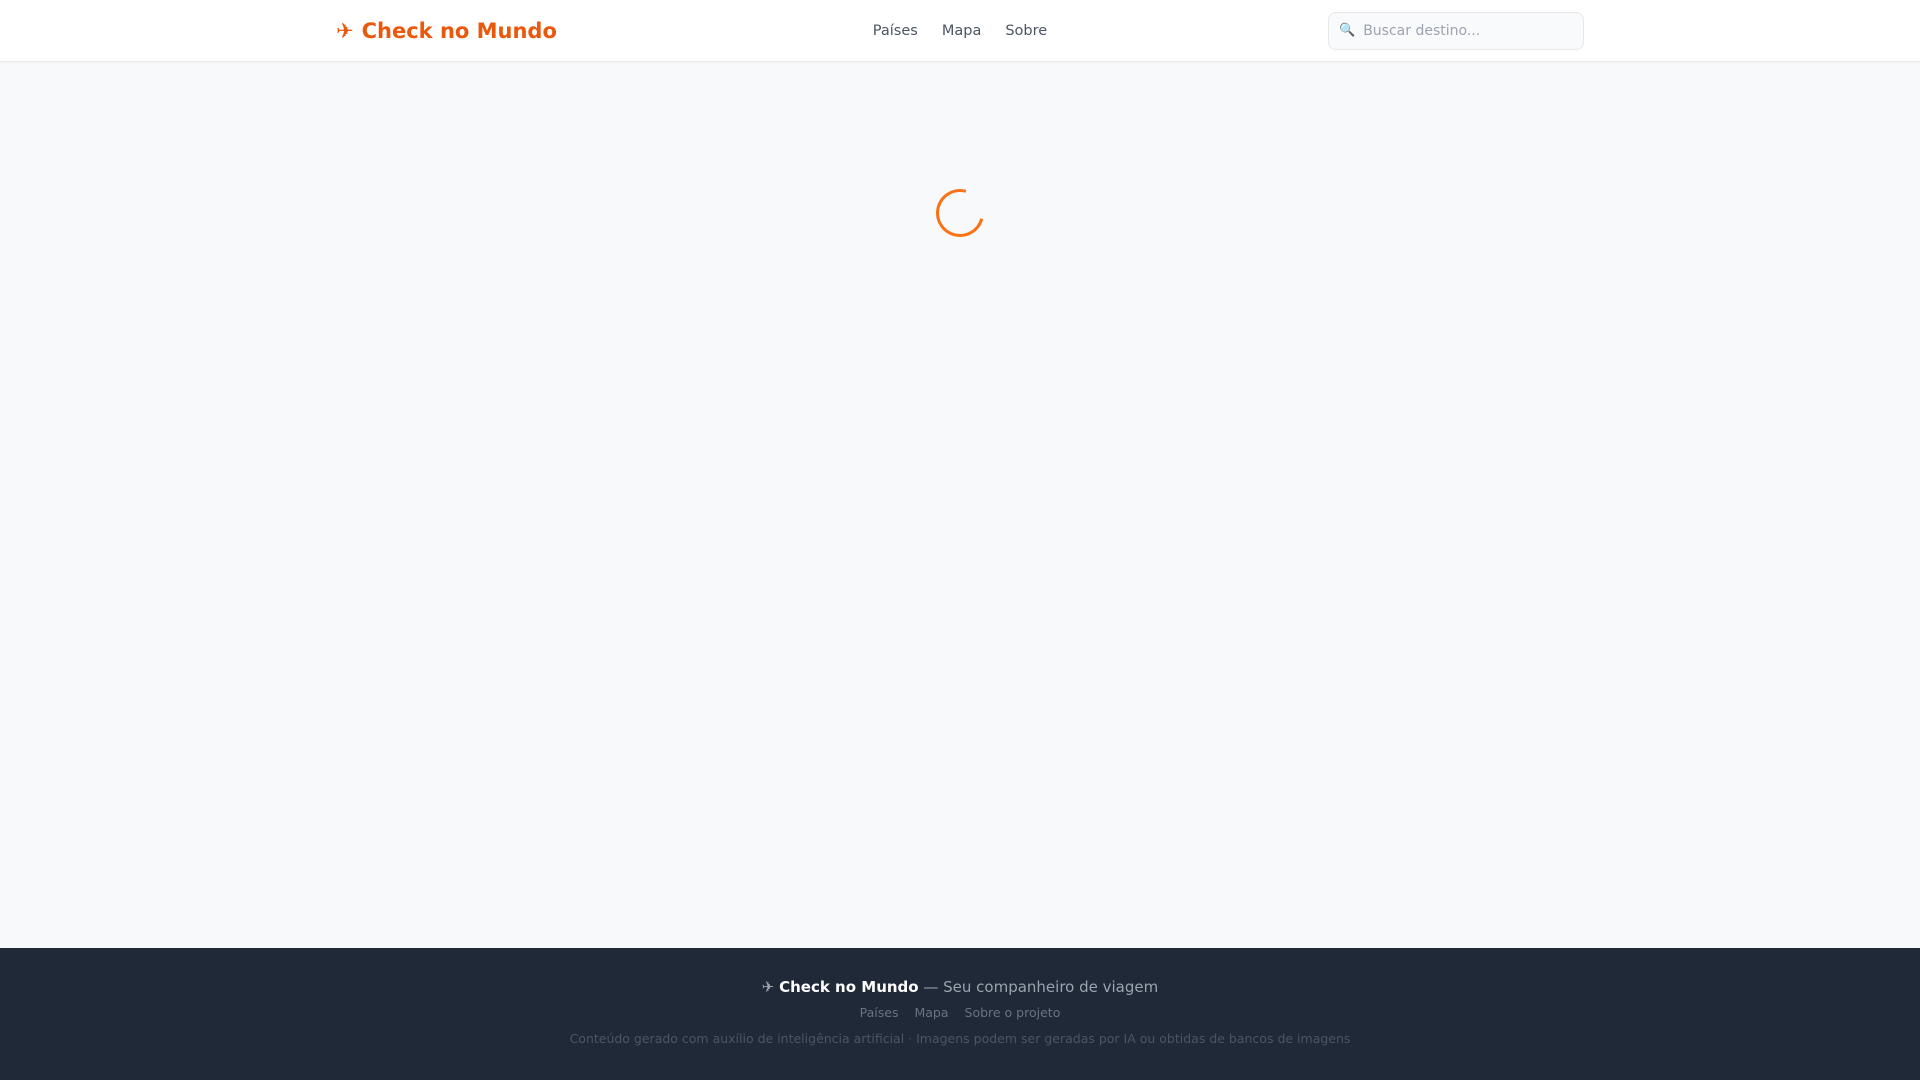 This screenshot has width=1920, height=1080. Describe the element at coordinates (960, 213) in the screenshot. I see `loading-spinner` at that location.